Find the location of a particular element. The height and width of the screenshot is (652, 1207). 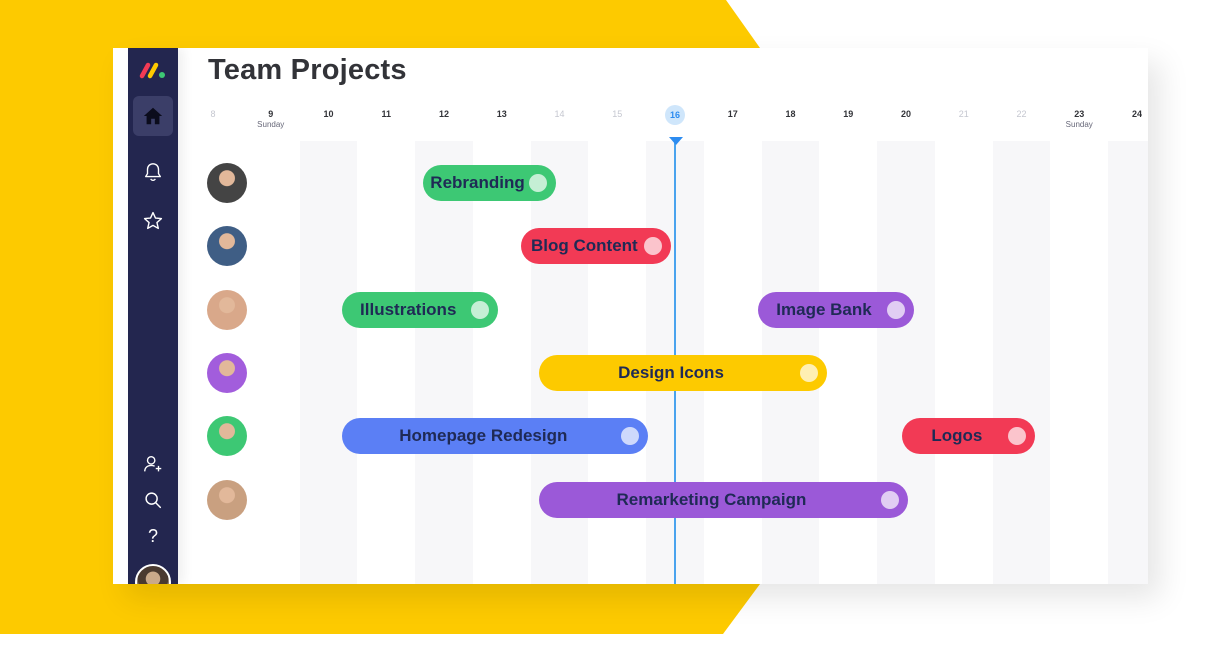

day-header-20: 20 is located at coordinates (906, 114).